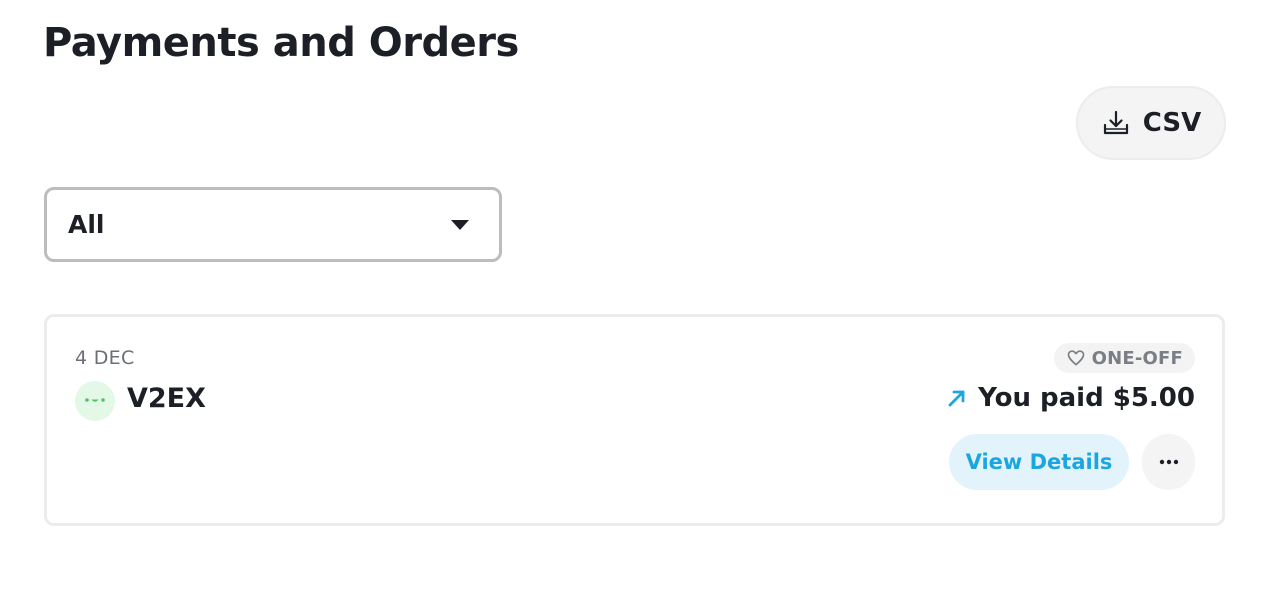 The image size is (1280, 595). What do you see at coordinates (273, 224) in the screenshot?
I see `order-filter-select: All` at bounding box center [273, 224].